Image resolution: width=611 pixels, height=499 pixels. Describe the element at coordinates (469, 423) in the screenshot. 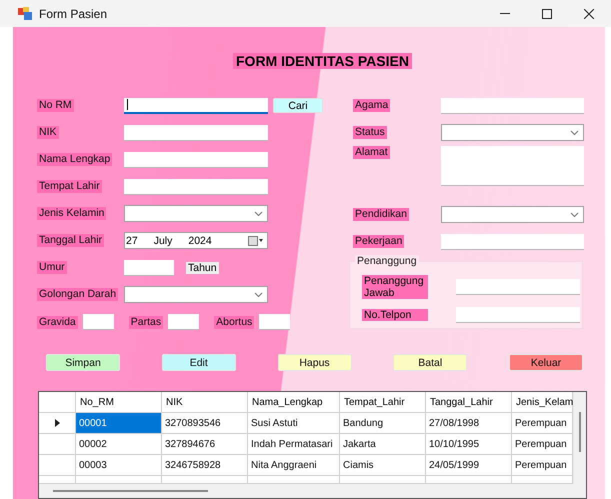

I see `table-cell: 27/08/1998` at that location.